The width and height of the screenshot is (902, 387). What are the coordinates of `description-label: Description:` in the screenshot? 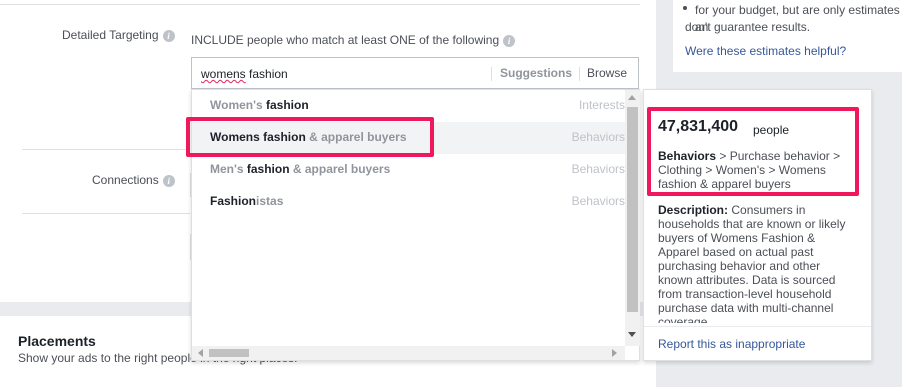 It's located at (693, 210).